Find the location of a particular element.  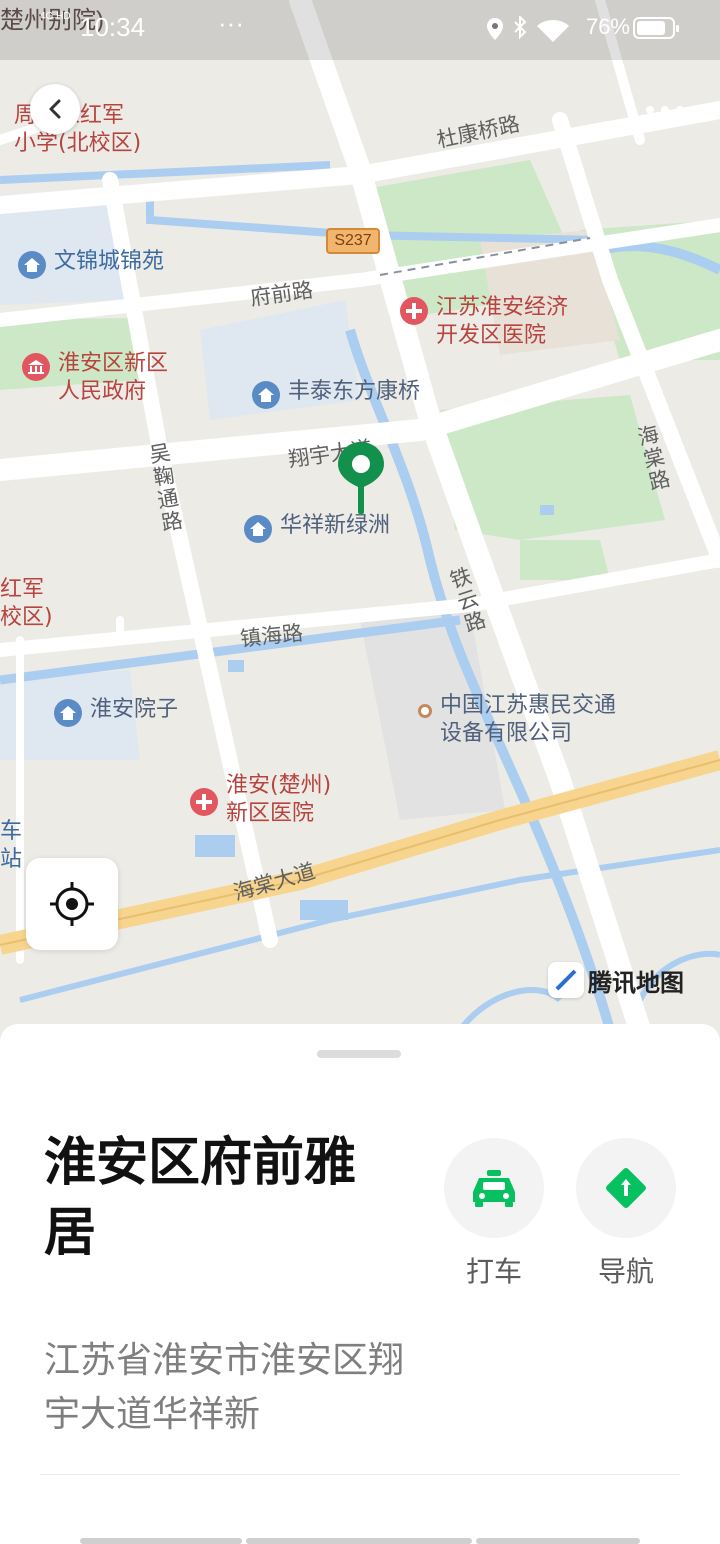

navigation-button: 导航 is located at coordinates (626, 1214).